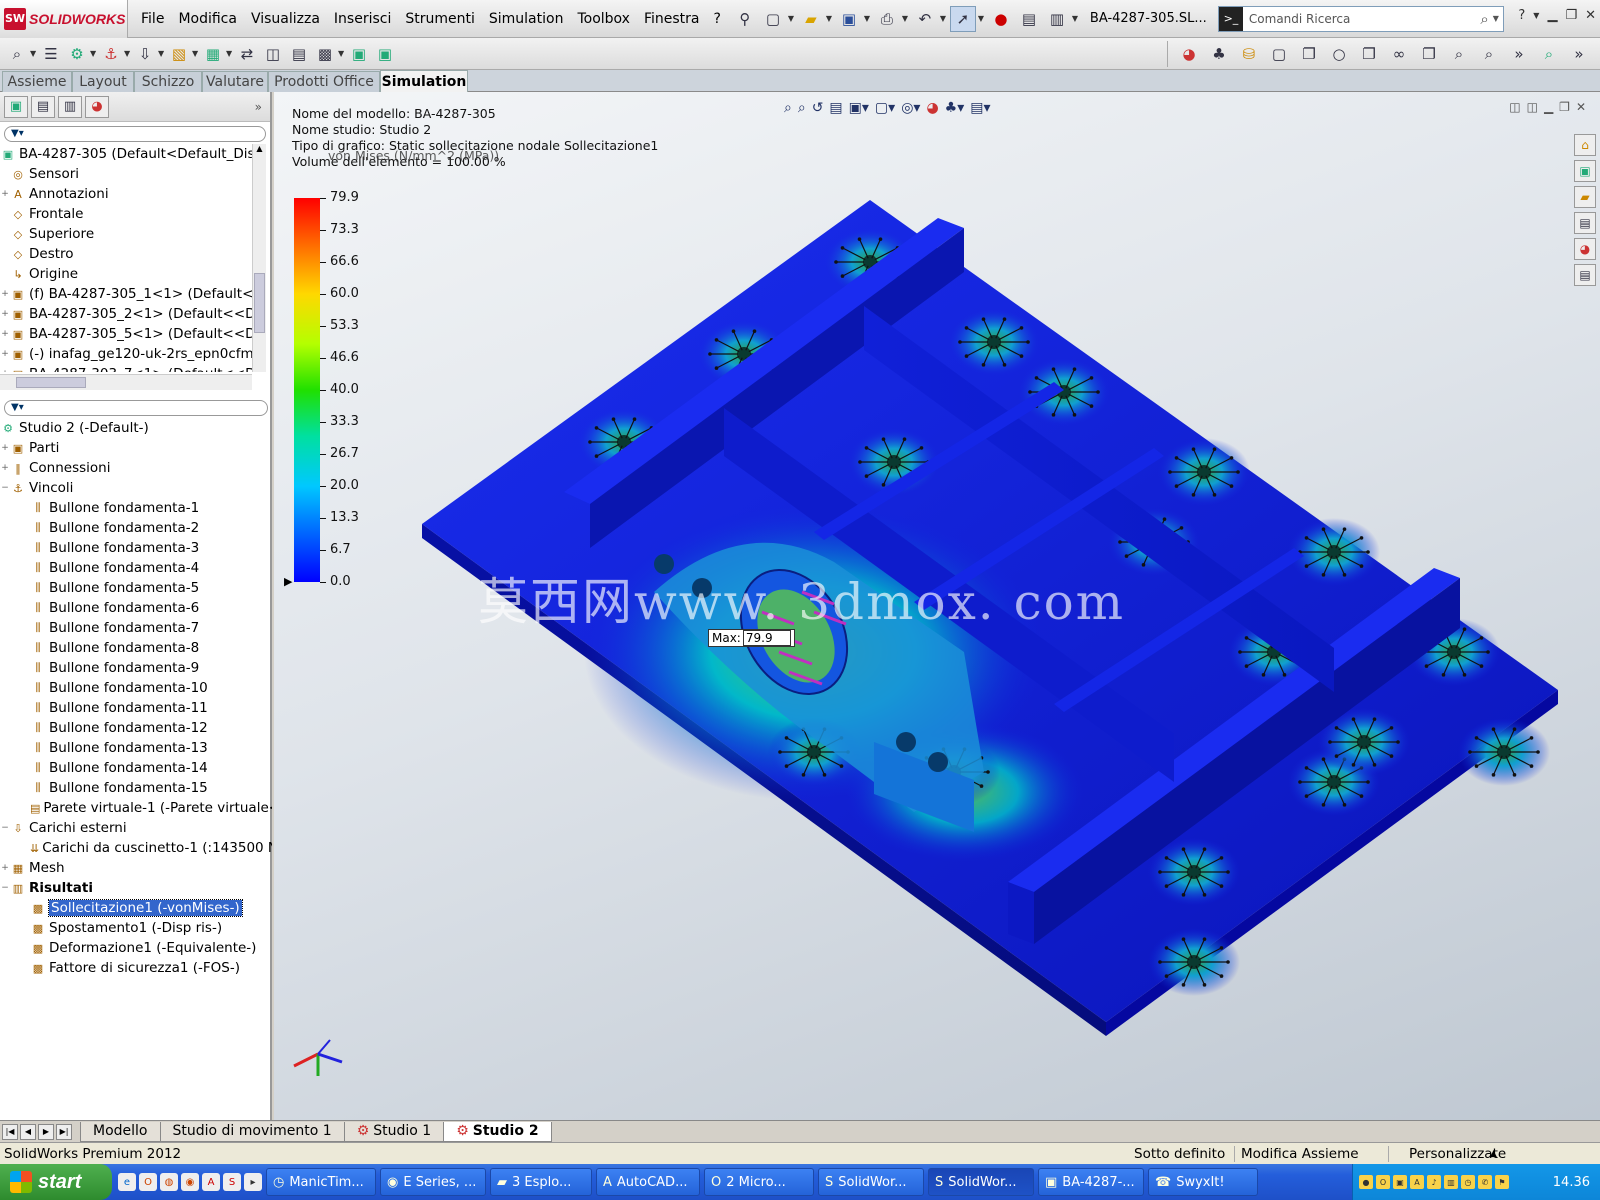  I want to click on menu-strumenti: Strumenti, so click(440, 19).